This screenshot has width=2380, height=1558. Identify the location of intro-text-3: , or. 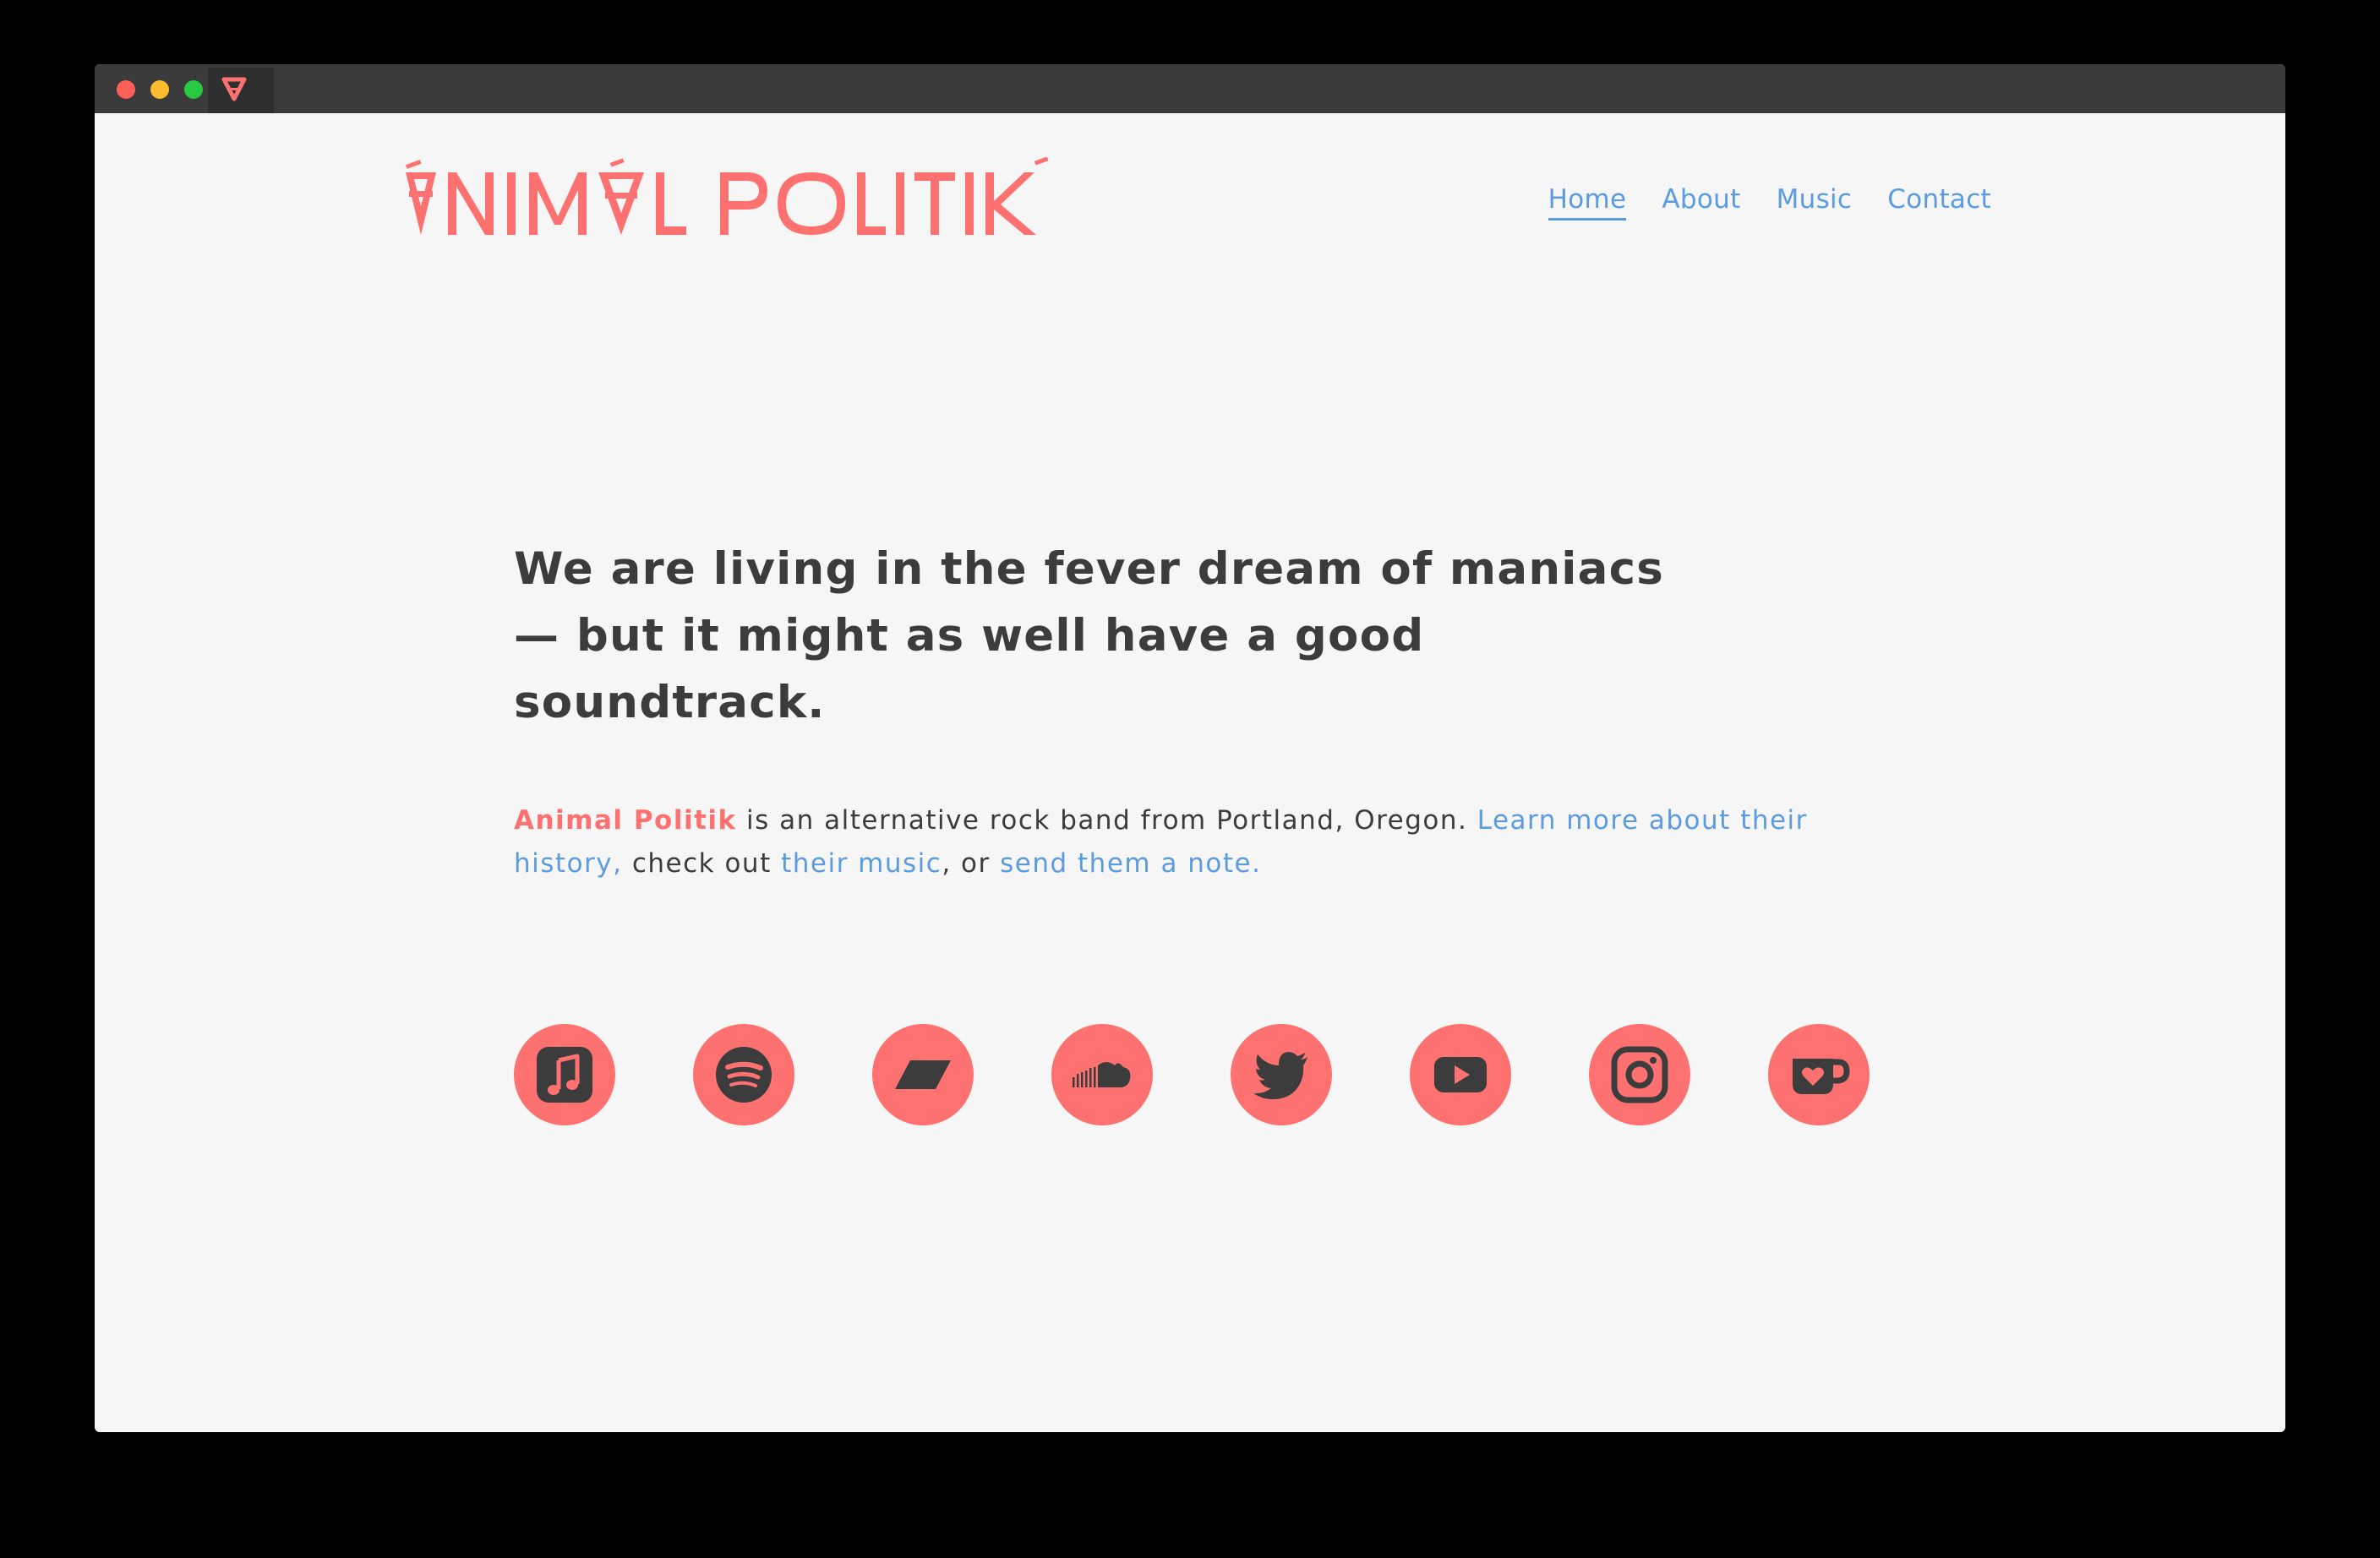
(972, 863).